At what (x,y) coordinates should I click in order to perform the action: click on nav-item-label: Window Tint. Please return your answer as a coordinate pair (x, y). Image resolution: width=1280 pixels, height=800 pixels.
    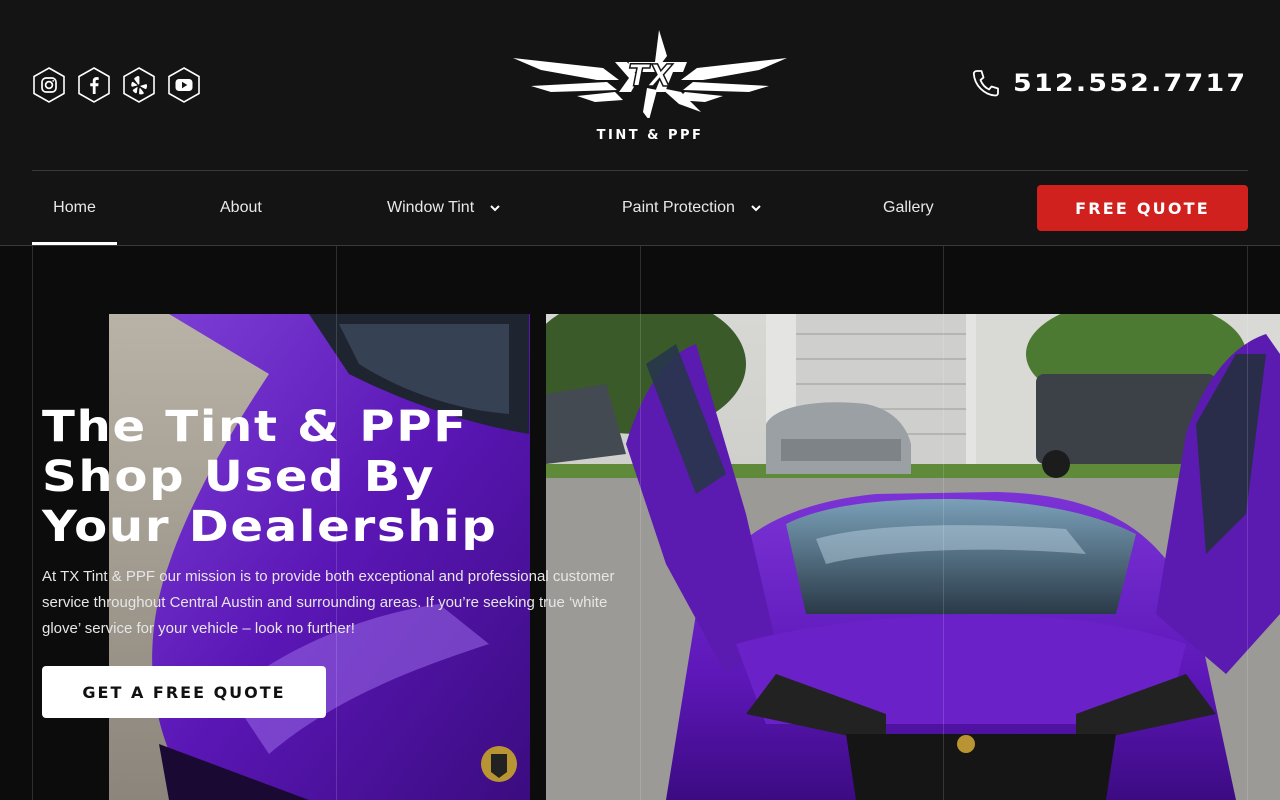
    Looking at the image, I should click on (431, 207).